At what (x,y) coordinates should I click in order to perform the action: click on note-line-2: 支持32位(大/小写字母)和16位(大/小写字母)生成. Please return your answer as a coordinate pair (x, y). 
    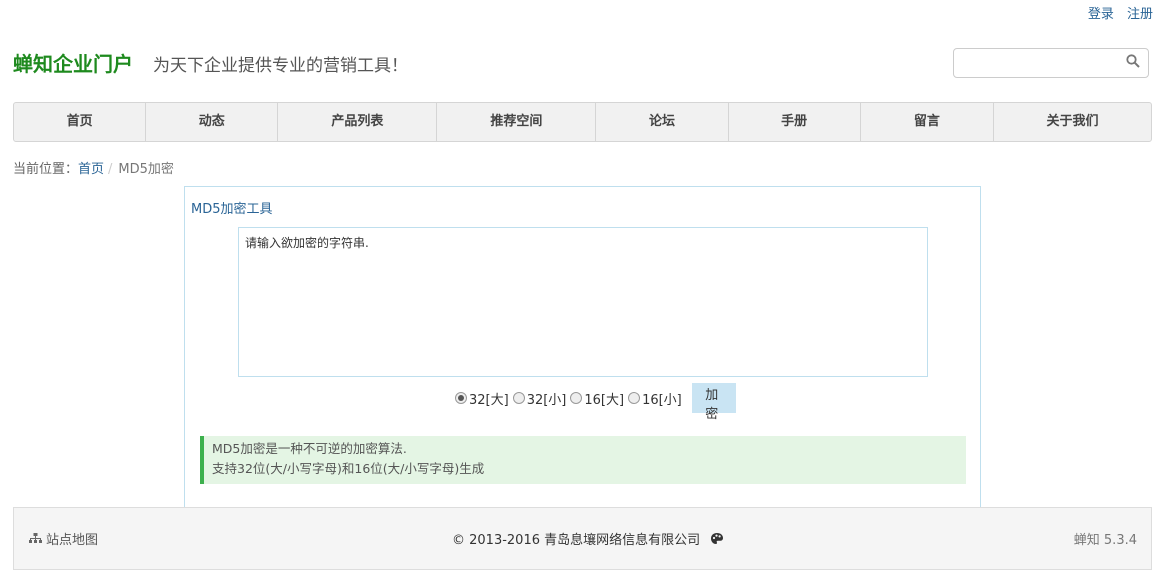
    Looking at the image, I should click on (348, 468).